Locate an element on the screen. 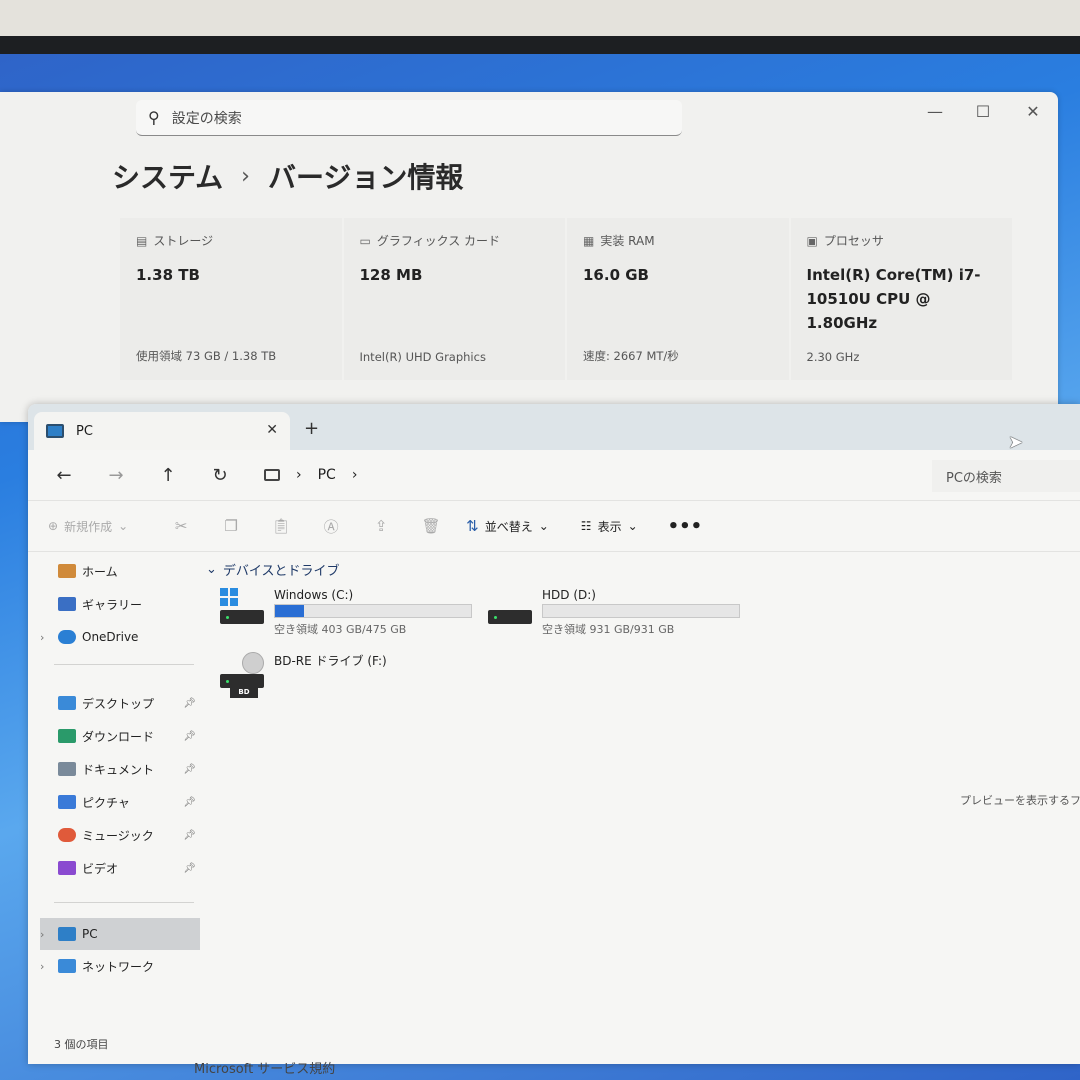 This screenshot has height=1080, width=1080. breadcrumb-pc: PC is located at coordinates (327, 475).